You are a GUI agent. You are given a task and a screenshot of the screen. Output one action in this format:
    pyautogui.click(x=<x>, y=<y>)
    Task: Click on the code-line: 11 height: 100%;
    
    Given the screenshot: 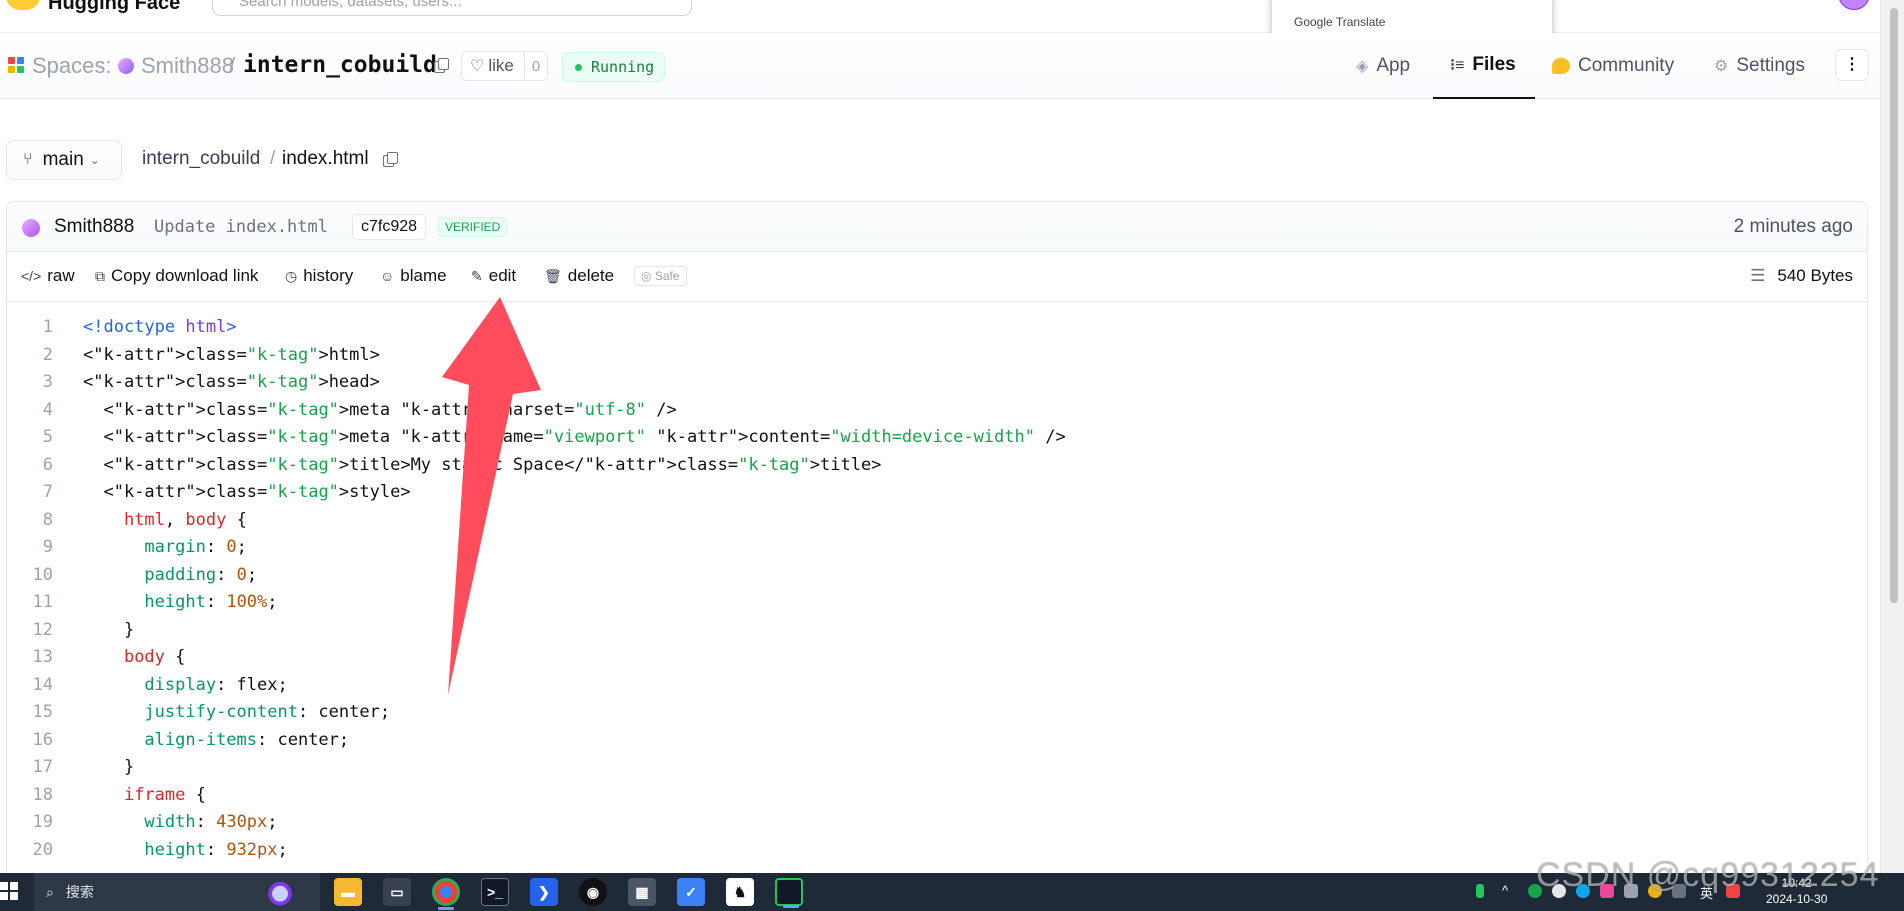 What is the action you would take?
    pyautogui.click(x=937, y=603)
    